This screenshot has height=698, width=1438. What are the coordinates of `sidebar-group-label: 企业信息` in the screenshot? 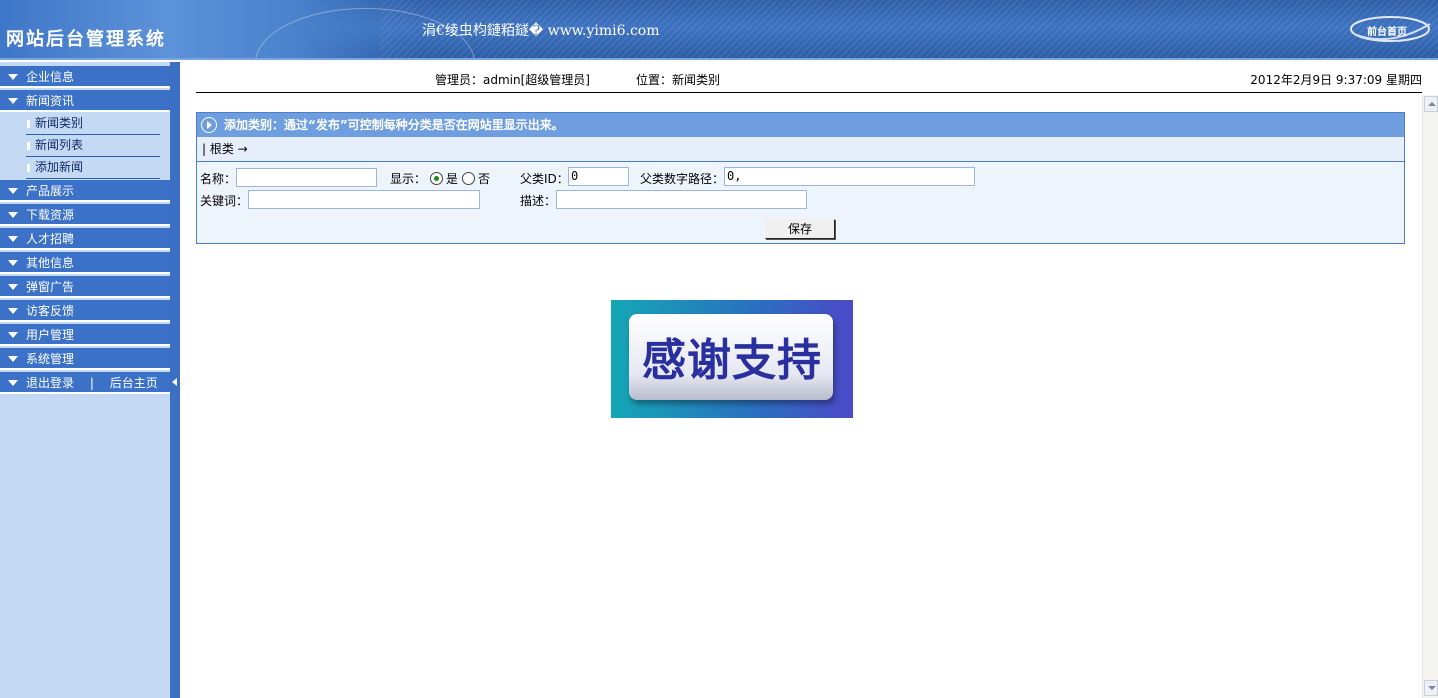 It's located at (50, 77).